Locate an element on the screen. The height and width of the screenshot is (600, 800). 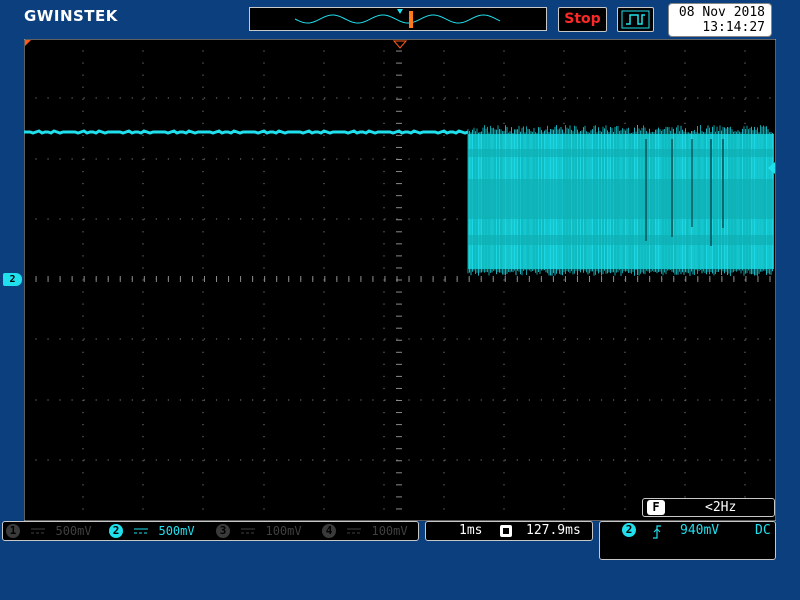
overview-sine-wave is located at coordinates (397, 18).